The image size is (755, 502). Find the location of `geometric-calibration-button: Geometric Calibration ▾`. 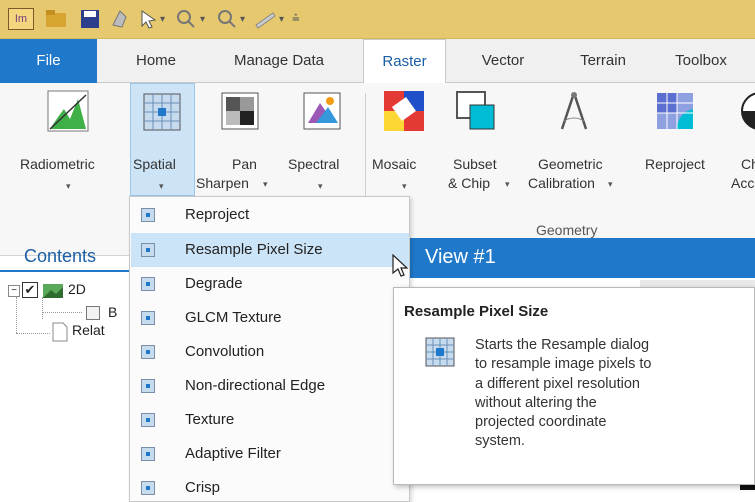

geometric-calibration-button: Geometric Calibration ▾ is located at coordinates (574, 143).